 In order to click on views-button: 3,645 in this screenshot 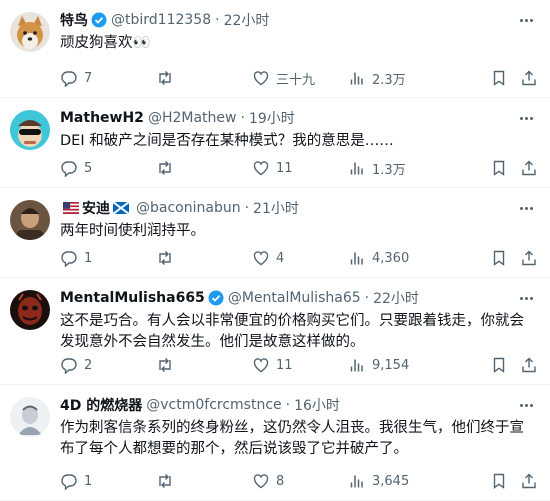, I will do `click(423, 481)`.